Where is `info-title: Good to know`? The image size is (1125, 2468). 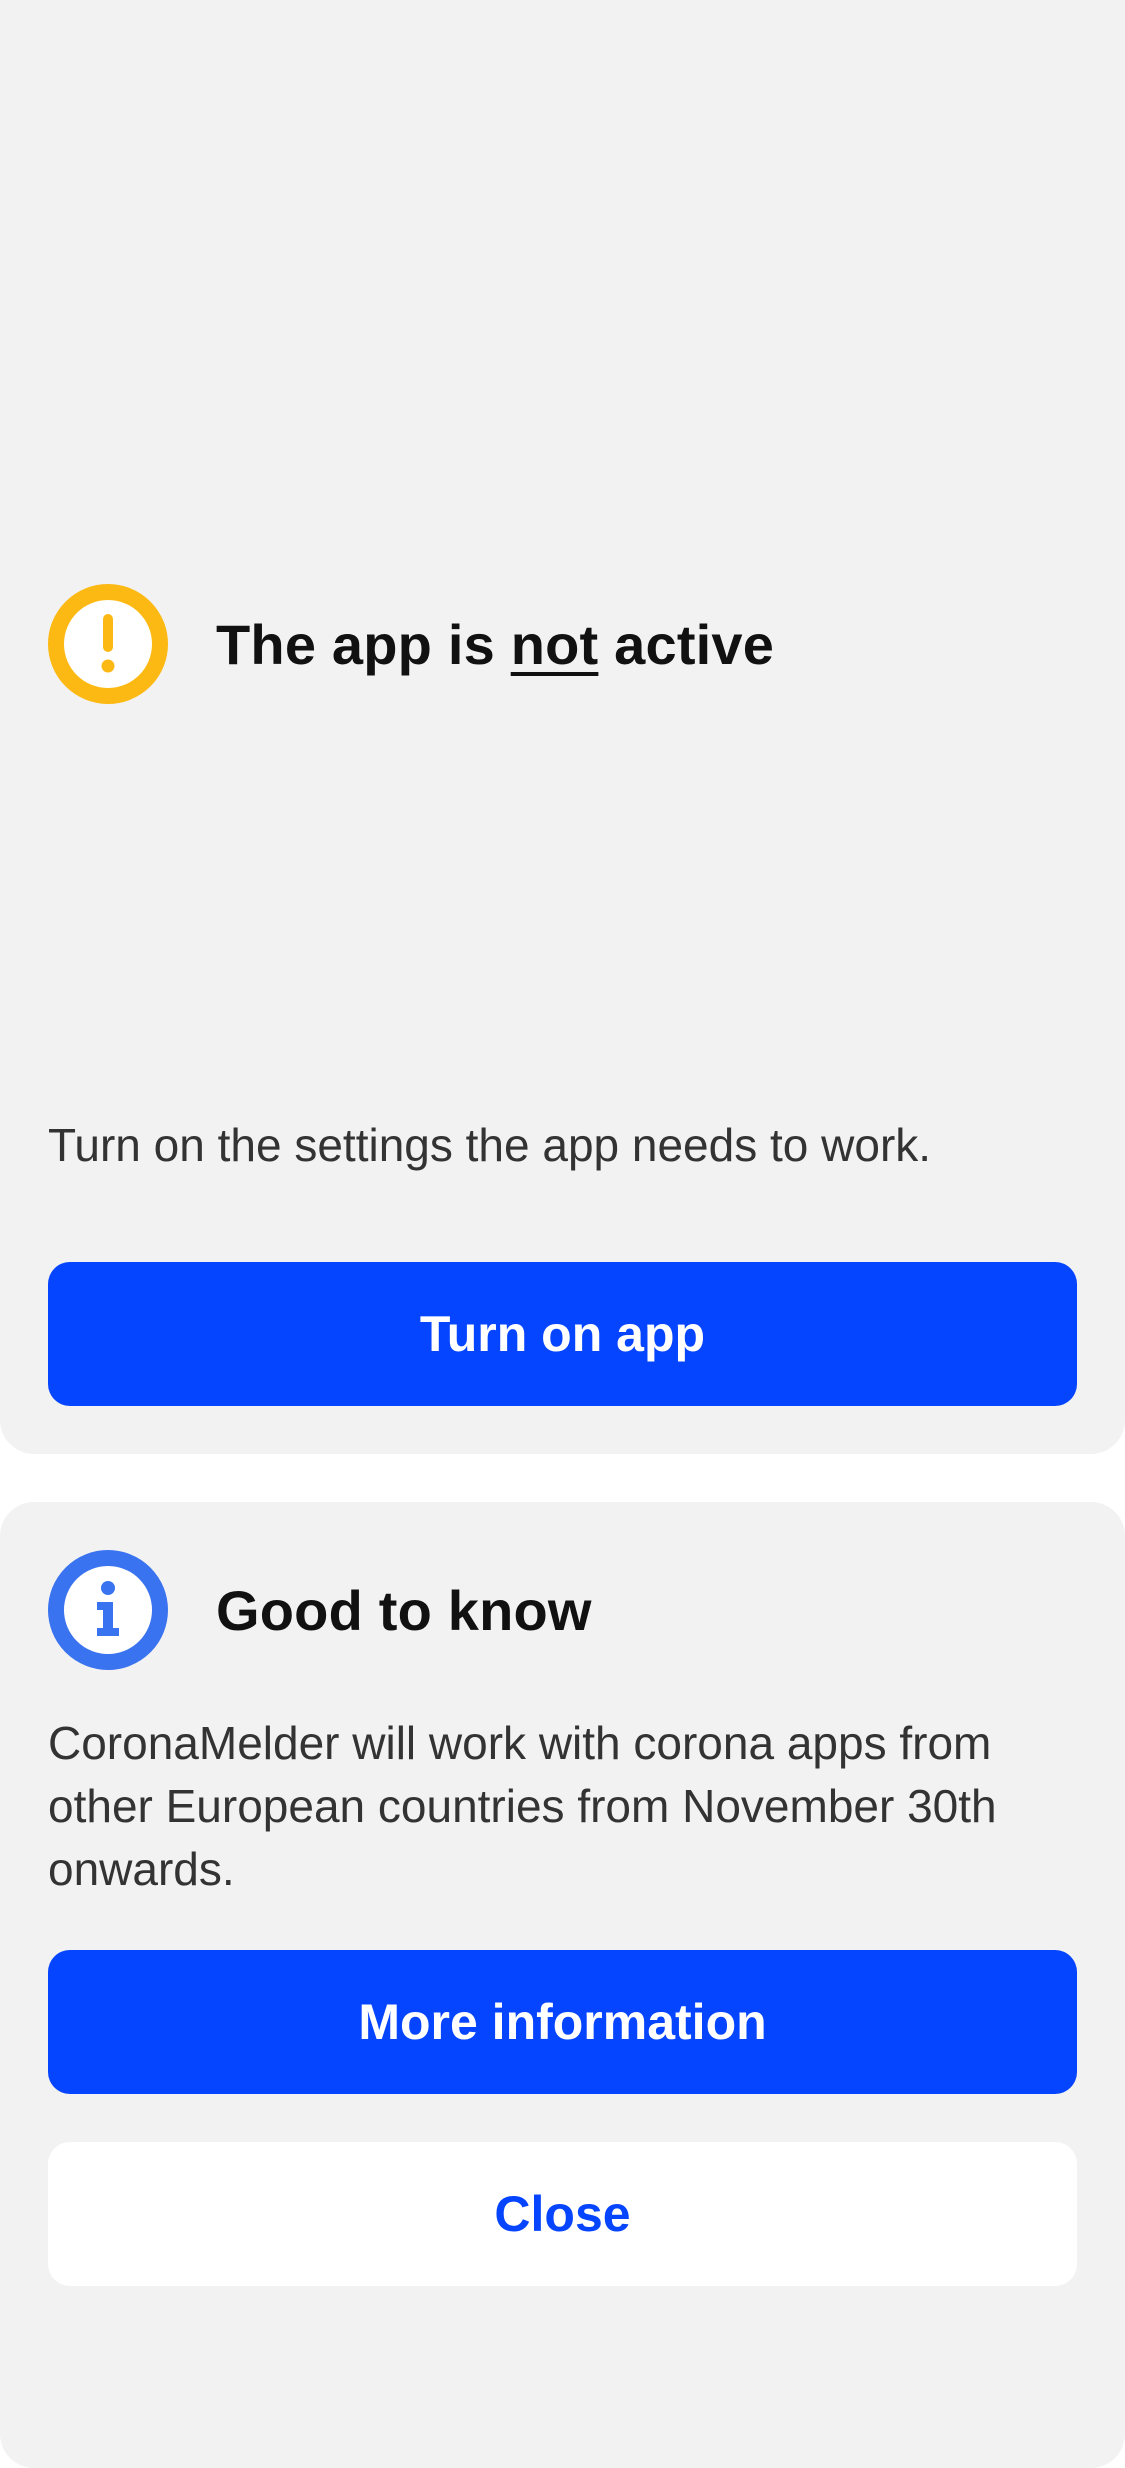 info-title: Good to know is located at coordinates (404, 1610).